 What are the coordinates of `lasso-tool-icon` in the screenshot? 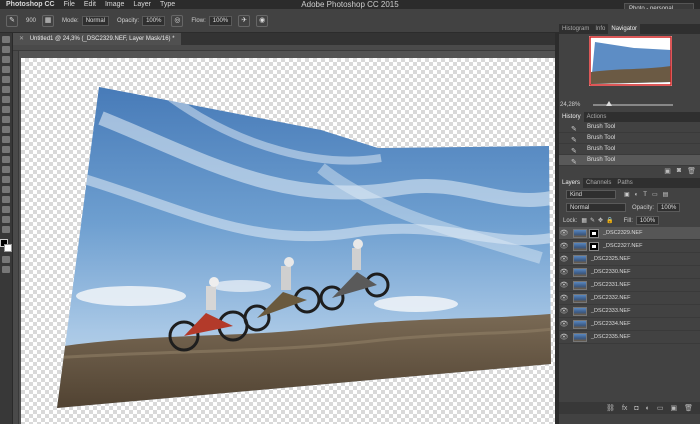 It's located at (6, 59).